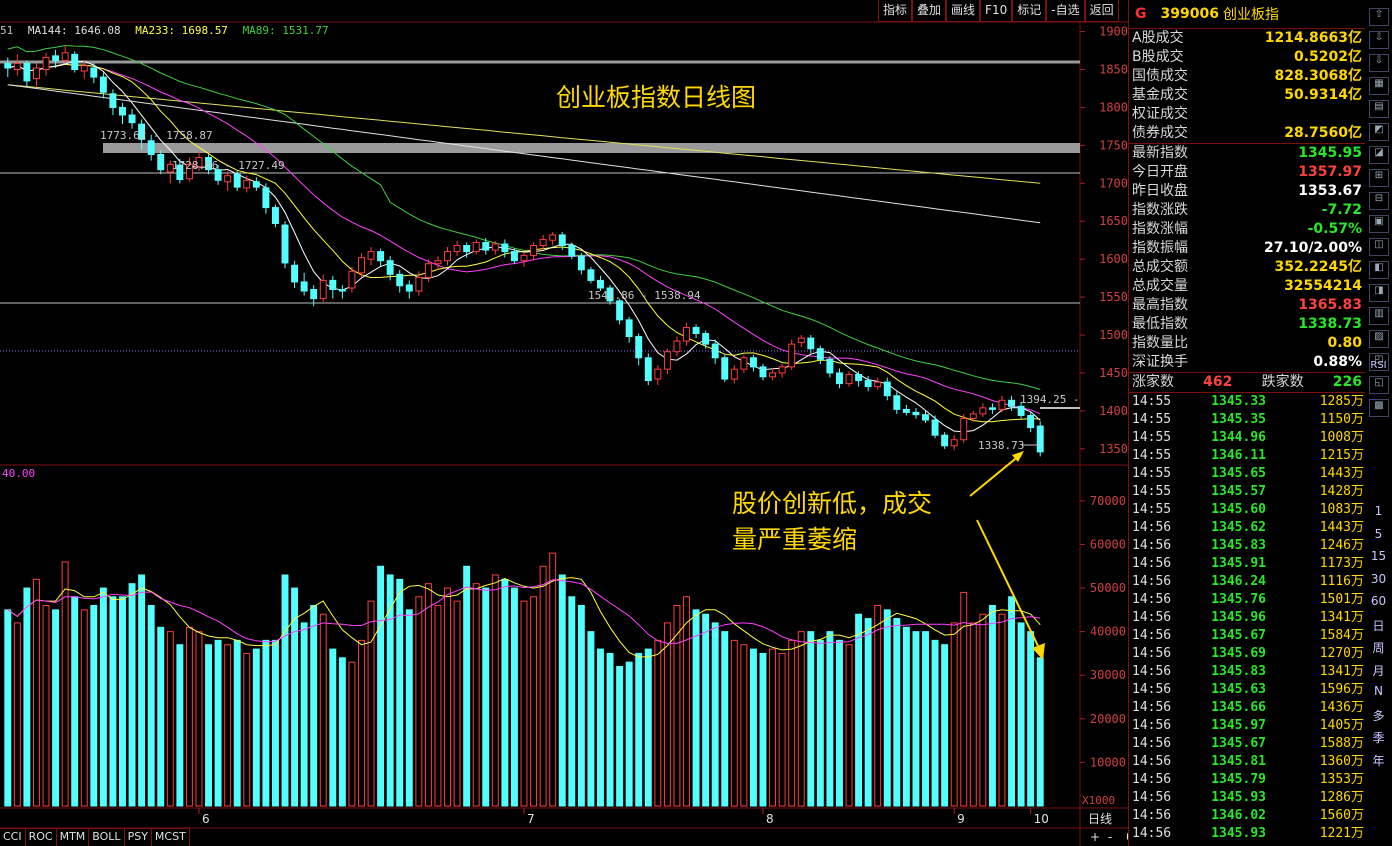 The height and width of the screenshot is (846, 1392). Describe the element at coordinates (1378, 625) in the screenshot. I see `period-5: 日` at that location.